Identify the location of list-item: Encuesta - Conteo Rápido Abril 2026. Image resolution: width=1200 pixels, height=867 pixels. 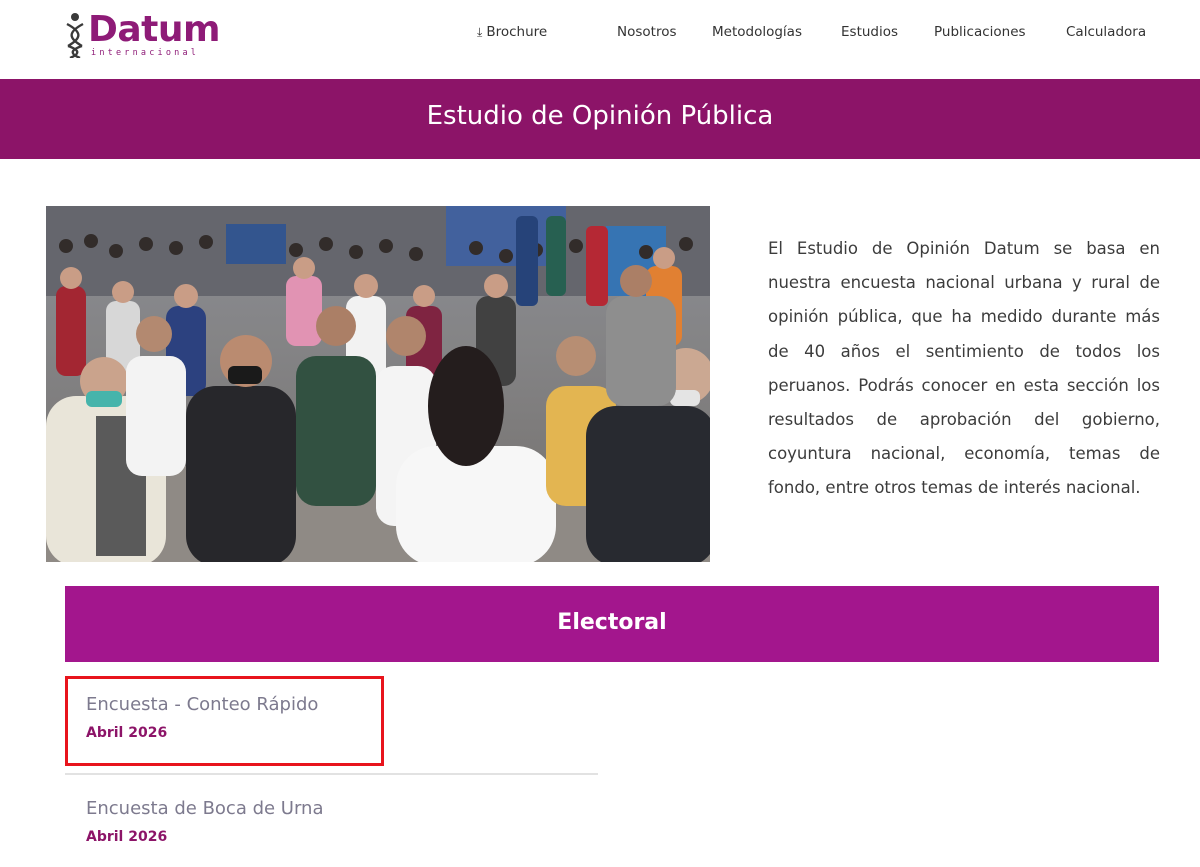
(326, 717).